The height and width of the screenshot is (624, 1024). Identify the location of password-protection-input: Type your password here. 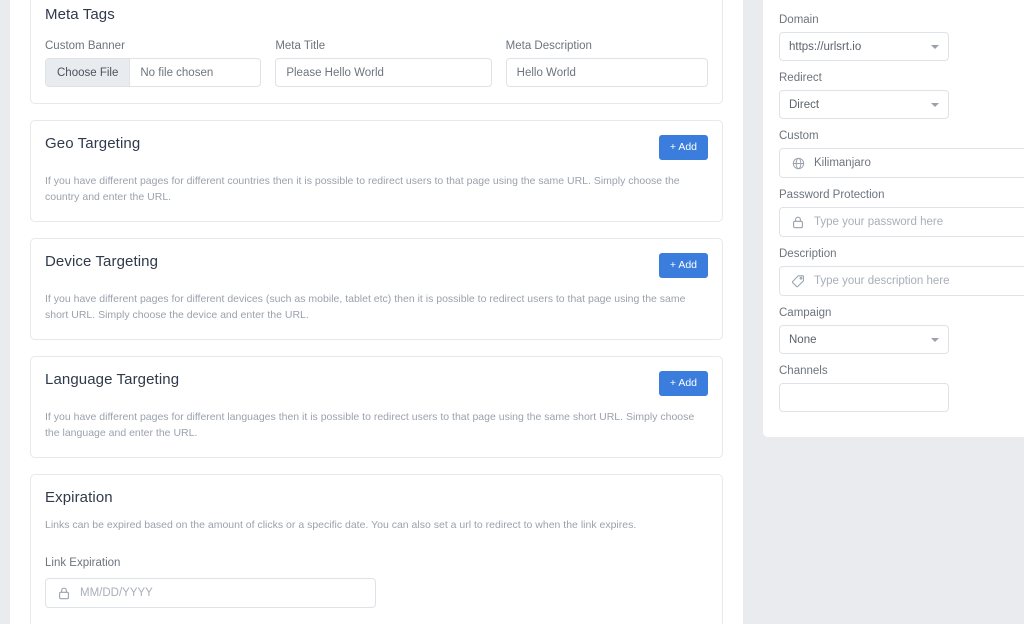
(901, 222).